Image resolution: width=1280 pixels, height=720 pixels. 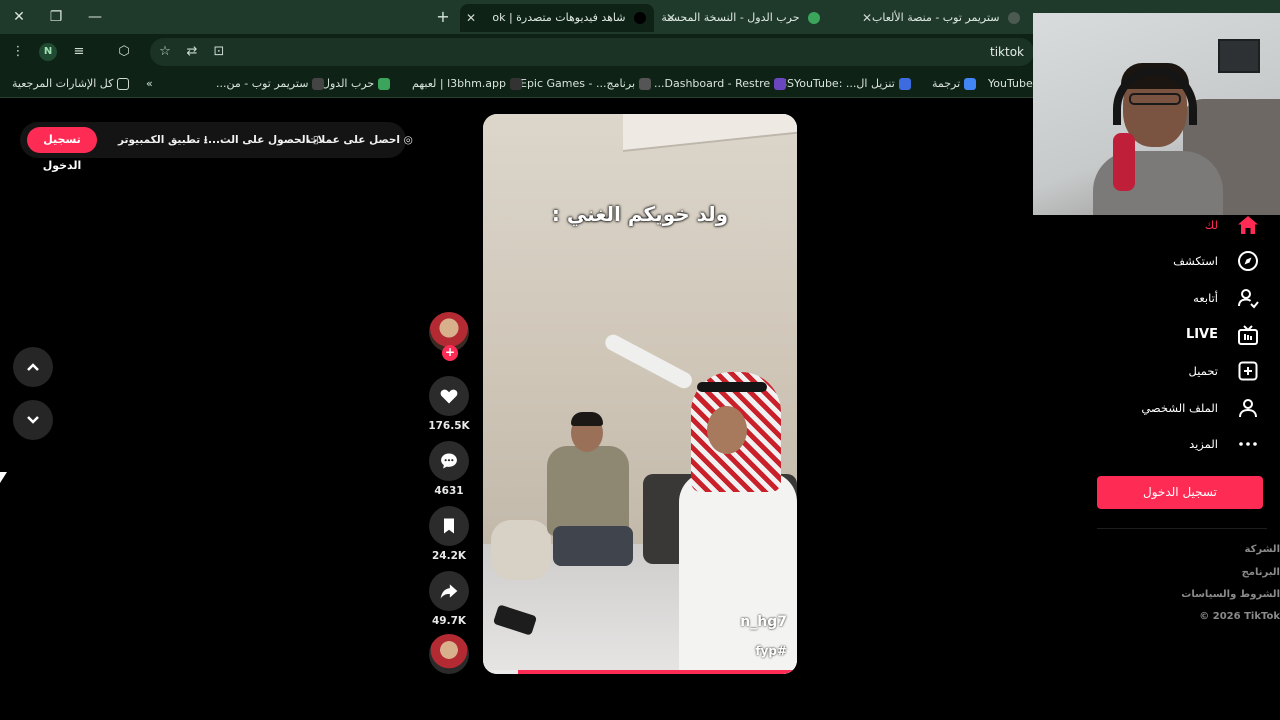 I want to click on bookmark-ssyoutube: تنزيل ال... :SSYouTube, so click(x=845, y=84).